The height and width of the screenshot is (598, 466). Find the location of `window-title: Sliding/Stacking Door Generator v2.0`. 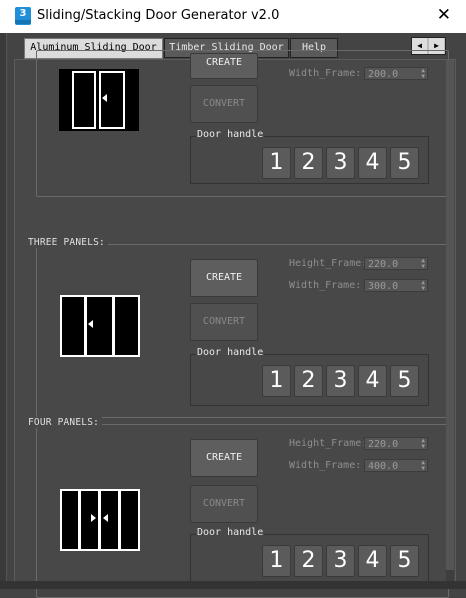

window-title: Sliding/Stacking Door Generator v2.0 is located at coordinates (158, 15).